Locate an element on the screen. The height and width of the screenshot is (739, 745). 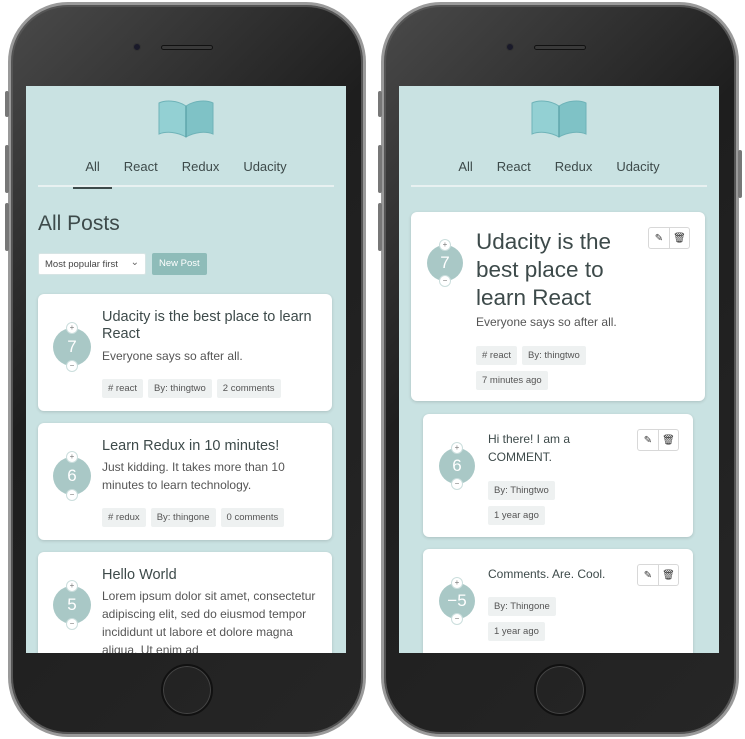
score-value: 5 is located at coordinates (72, 604).